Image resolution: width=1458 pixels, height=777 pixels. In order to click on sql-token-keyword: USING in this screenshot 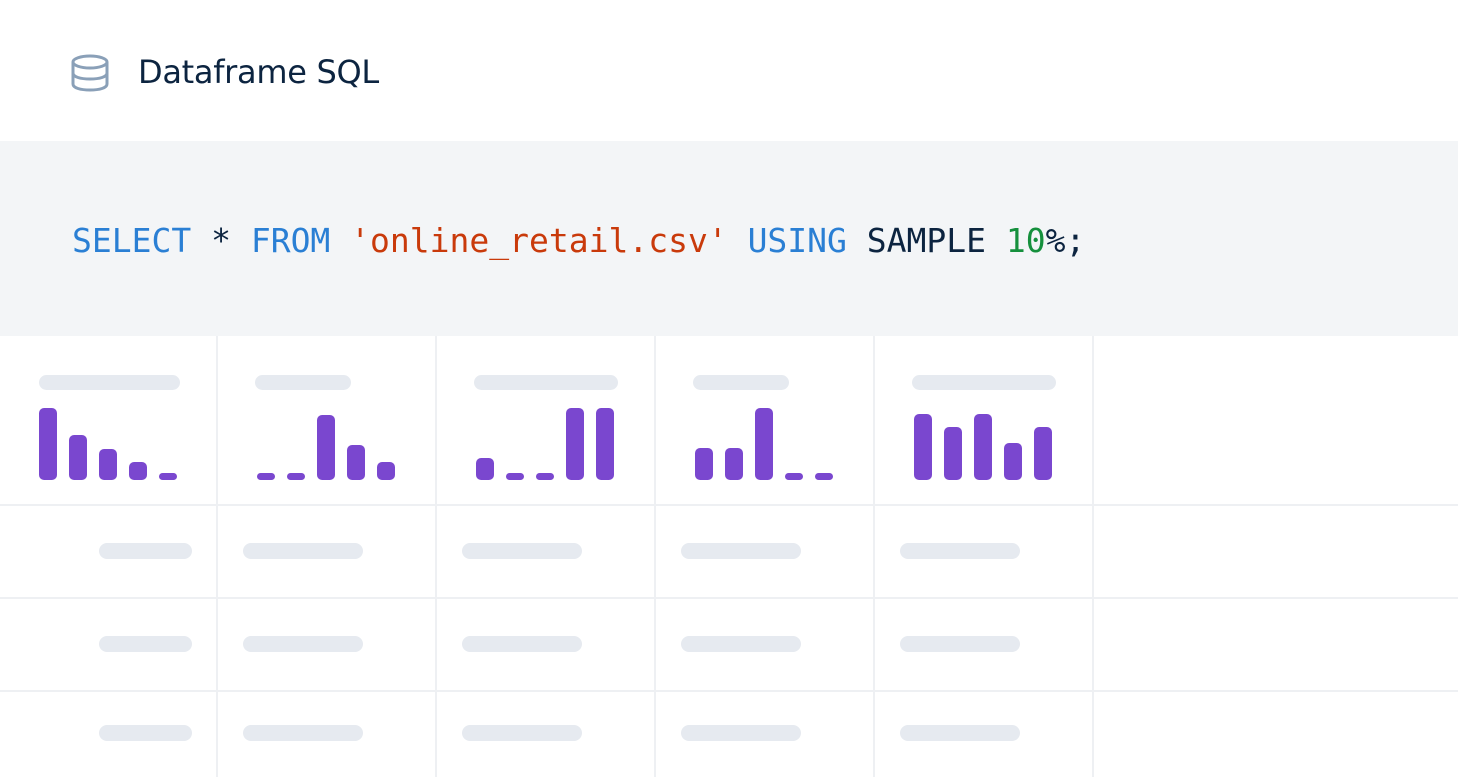, I will do `click(797, 240)`.